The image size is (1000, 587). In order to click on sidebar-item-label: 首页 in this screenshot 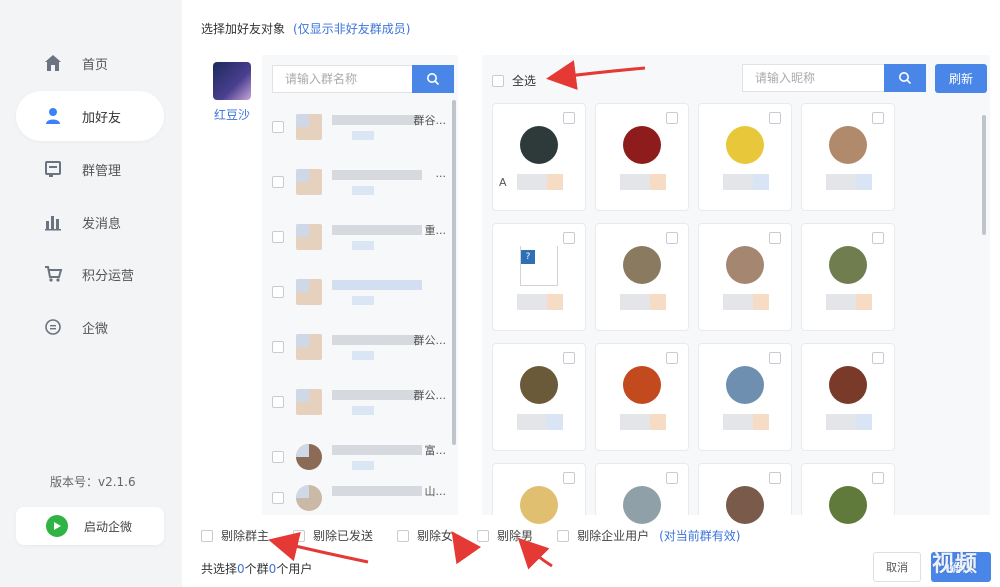, I will do `click(95, 65)`.